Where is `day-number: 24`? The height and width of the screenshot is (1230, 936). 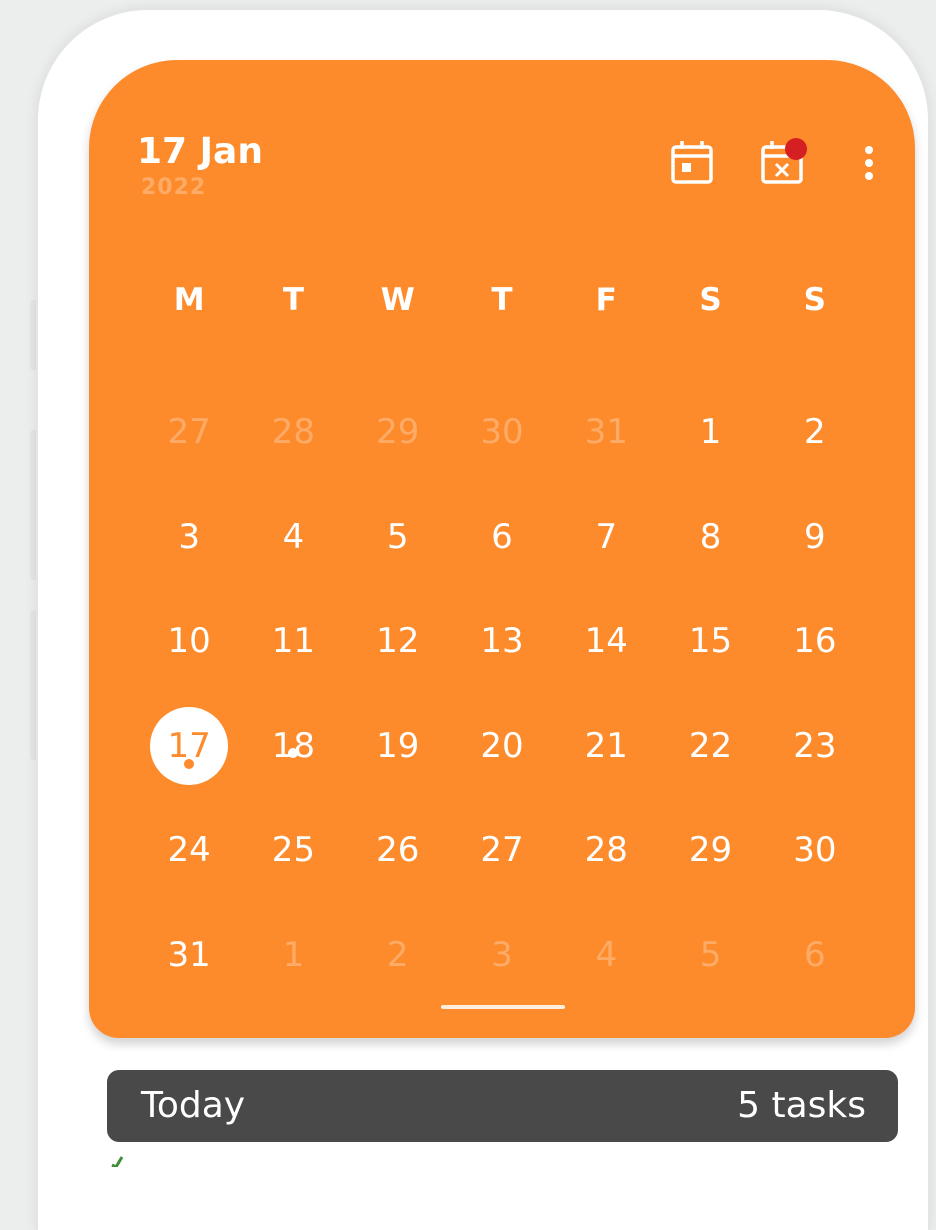 day-number: 24 is located at coordinates (189, 850).